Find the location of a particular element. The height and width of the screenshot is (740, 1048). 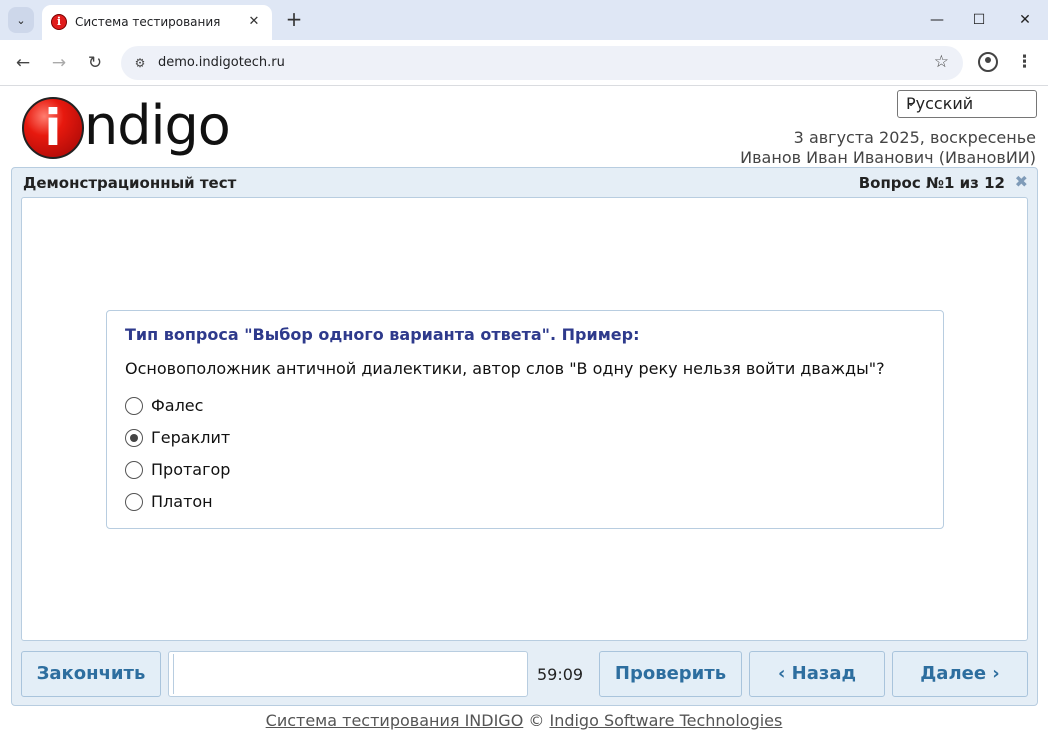

reload-icon: ↻ is located at coordinates (95, 63).